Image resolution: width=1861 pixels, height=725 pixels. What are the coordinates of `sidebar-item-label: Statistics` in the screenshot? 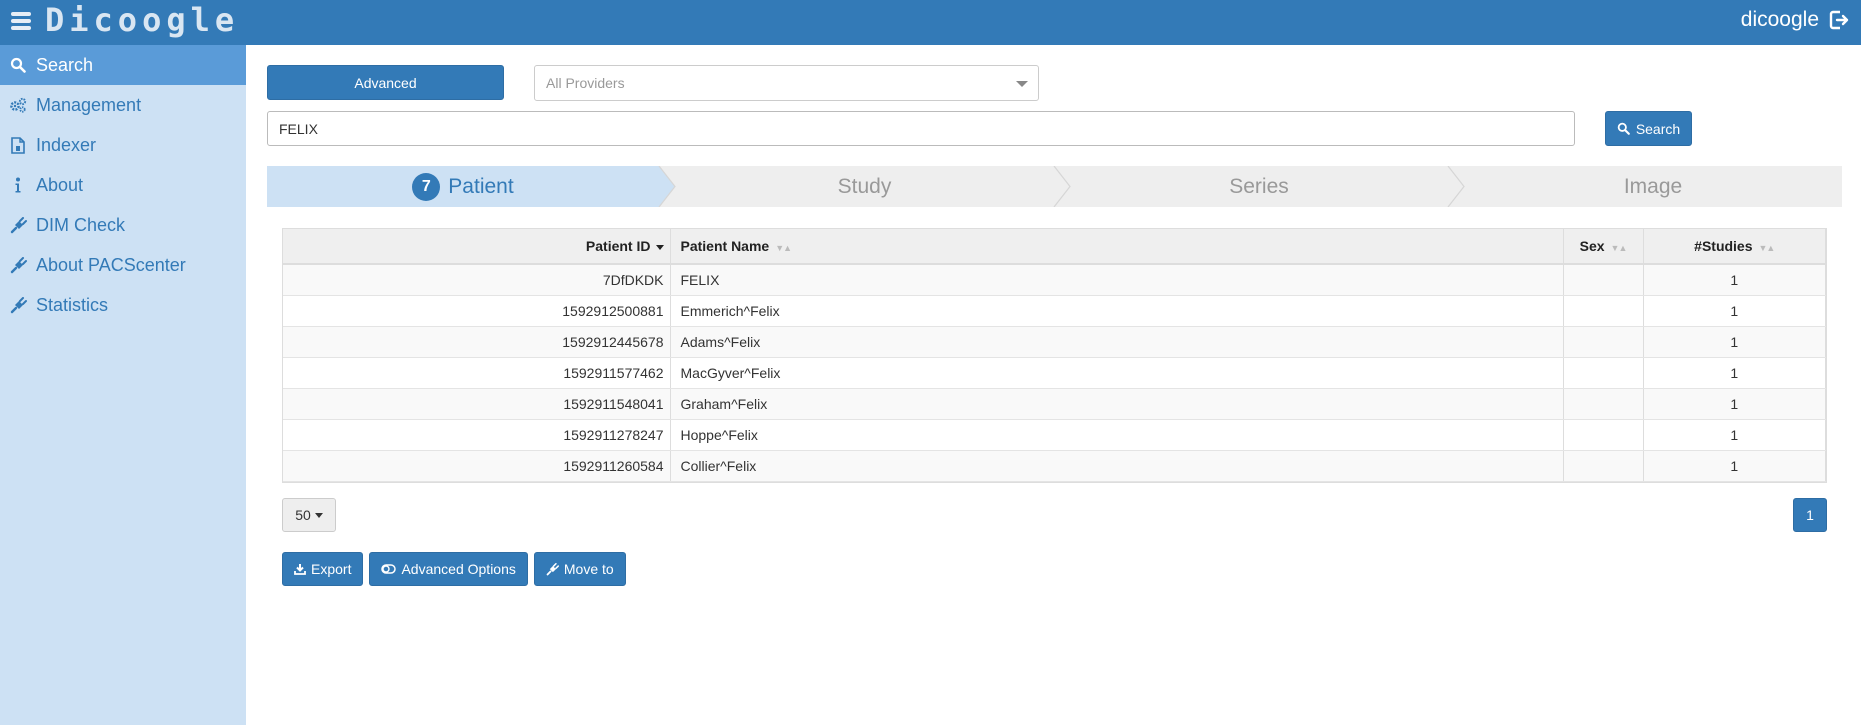 It's located at (72, 304).